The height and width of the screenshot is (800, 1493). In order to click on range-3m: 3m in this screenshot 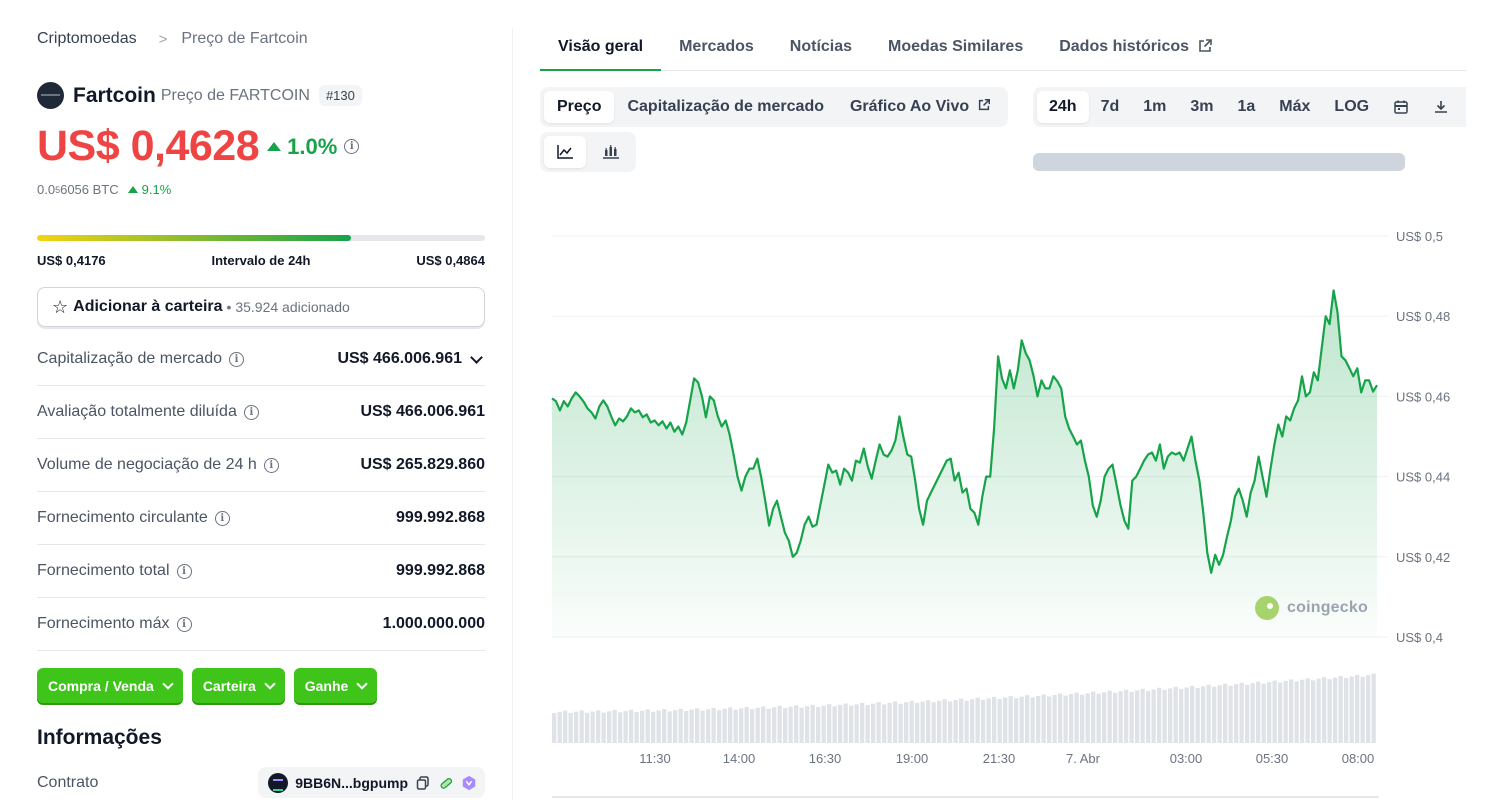, I will do `click(1201, 107)`.